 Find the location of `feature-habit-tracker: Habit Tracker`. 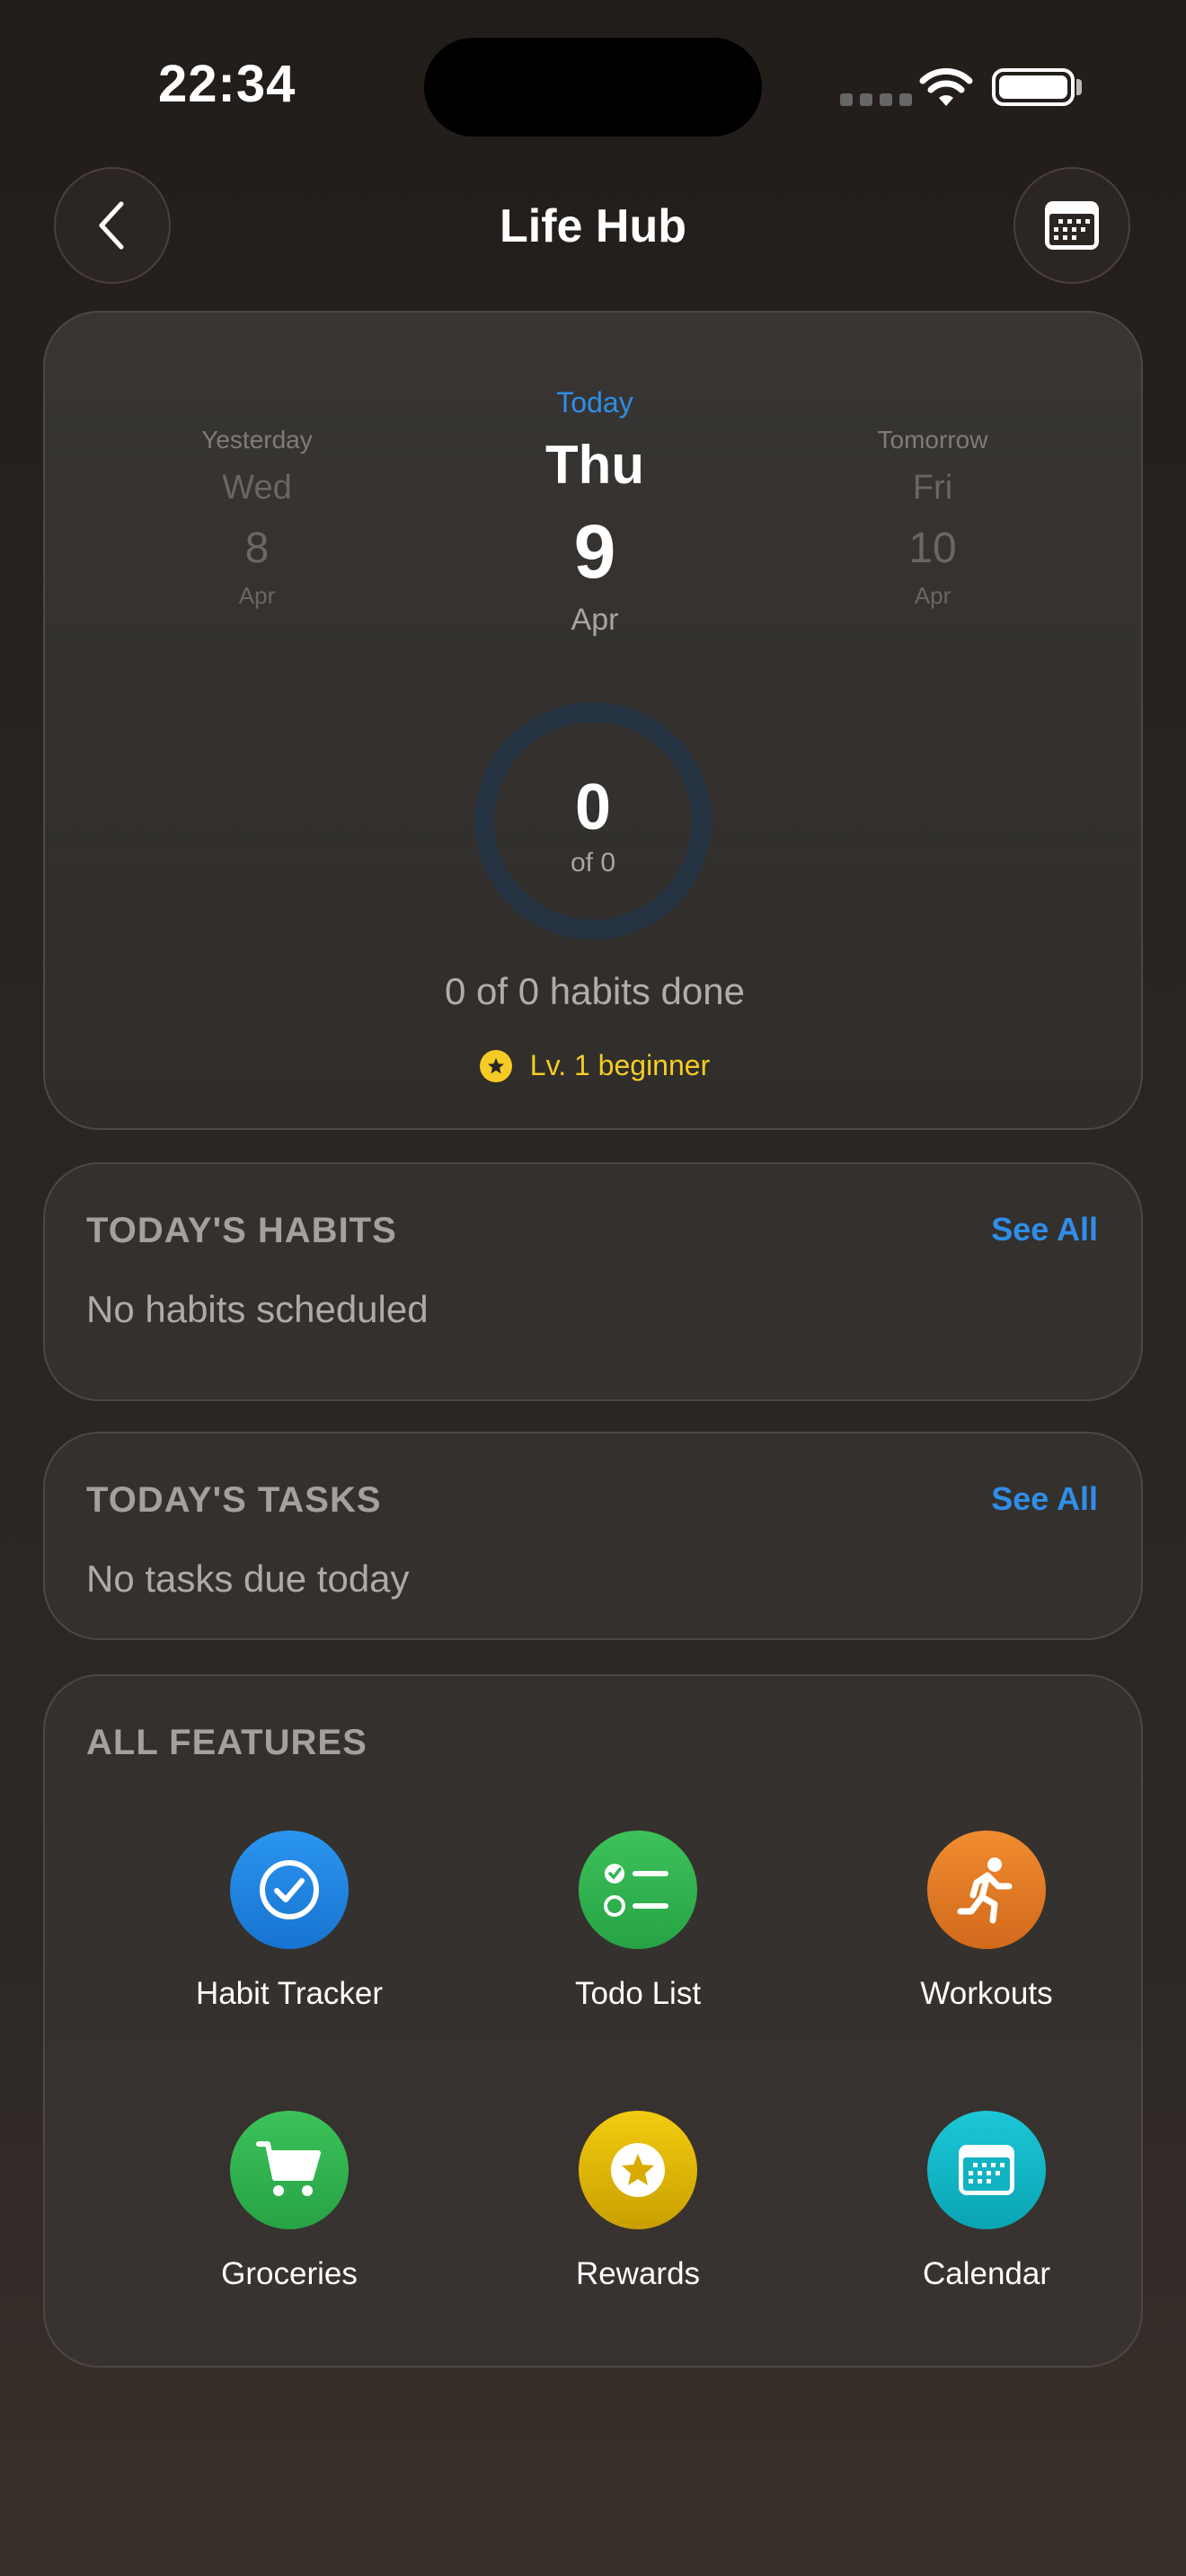

feature-habit-tracker: Habit Tracker is located at coordinates (289, 1952).